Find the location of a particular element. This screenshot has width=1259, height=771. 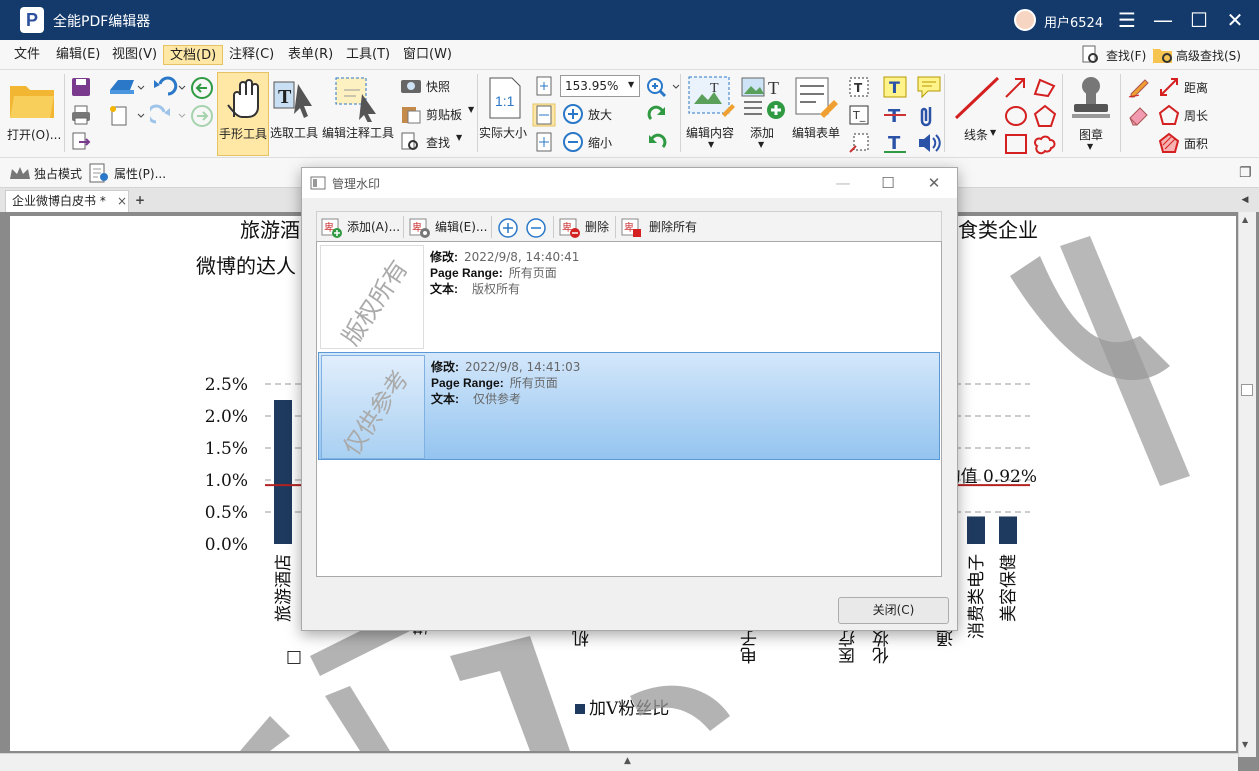

underline-icon: T is located at coordinates (895, 143).